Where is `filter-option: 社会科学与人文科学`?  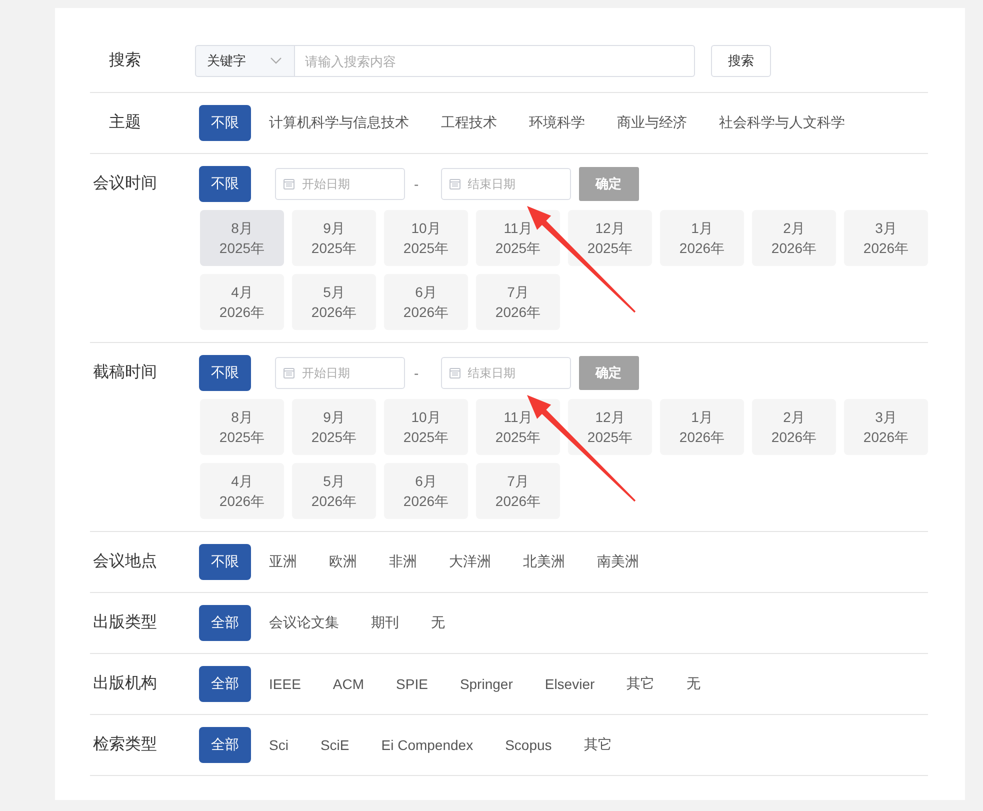
filter-option: 社会科学与人文科学 is located at coordinates (782, 123).